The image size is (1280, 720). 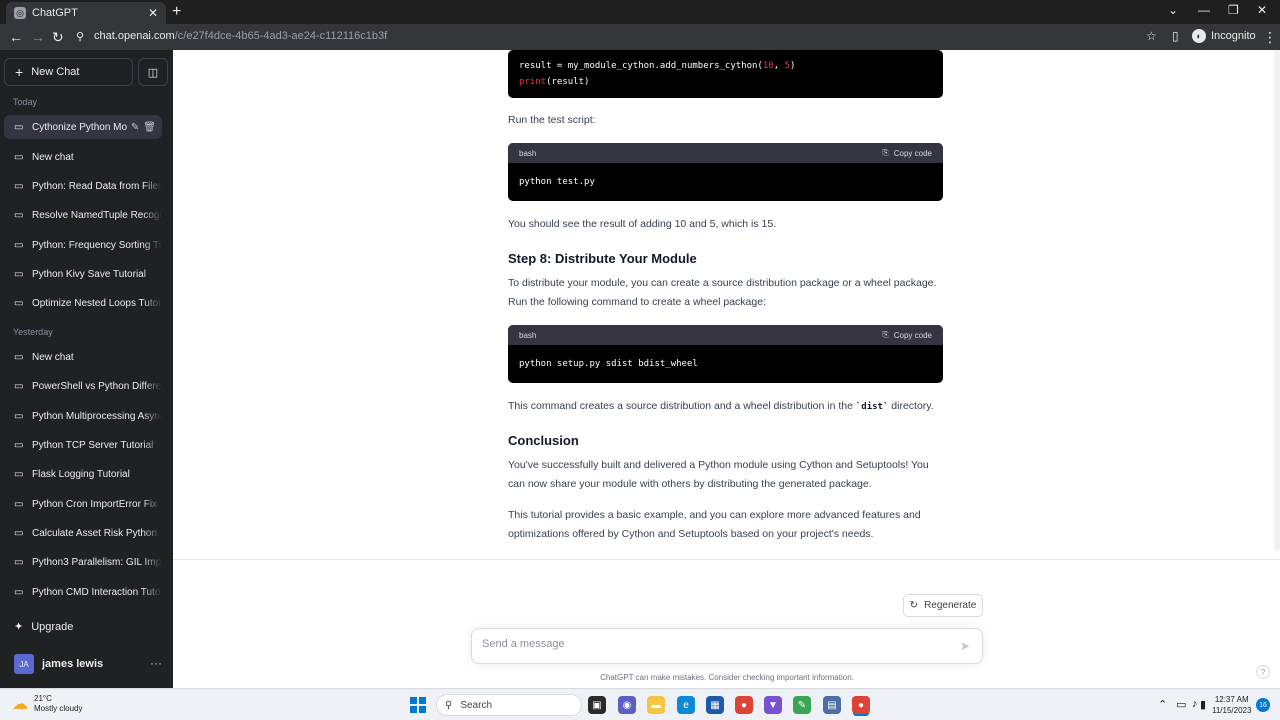 What do you see at coordinates (83, 274) in the screenshot?
I see `sidebar-chat-item: ▭ Python Kivy Save Tutorial` at bounding box center [83, 274].